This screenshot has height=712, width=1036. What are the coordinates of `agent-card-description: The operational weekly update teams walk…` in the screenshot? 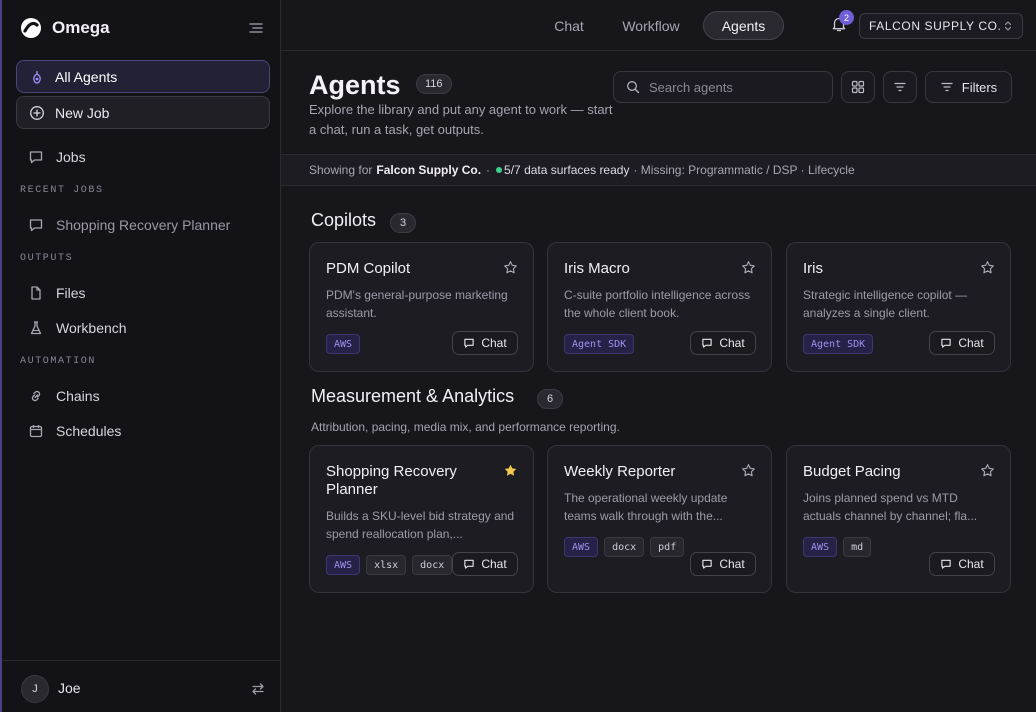 It's located at (646, 507).